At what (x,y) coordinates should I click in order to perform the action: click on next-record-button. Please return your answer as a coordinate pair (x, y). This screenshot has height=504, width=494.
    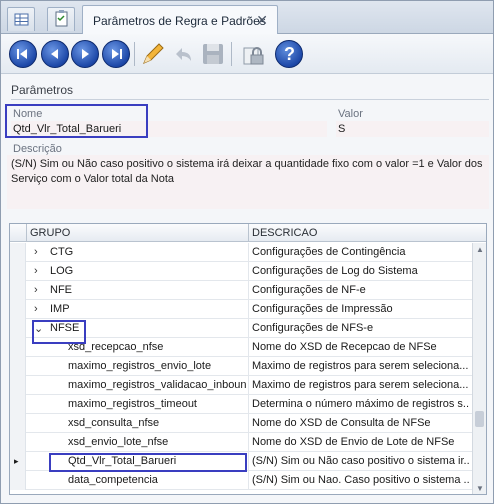
    Looking at the image, I should click on (85, 54).